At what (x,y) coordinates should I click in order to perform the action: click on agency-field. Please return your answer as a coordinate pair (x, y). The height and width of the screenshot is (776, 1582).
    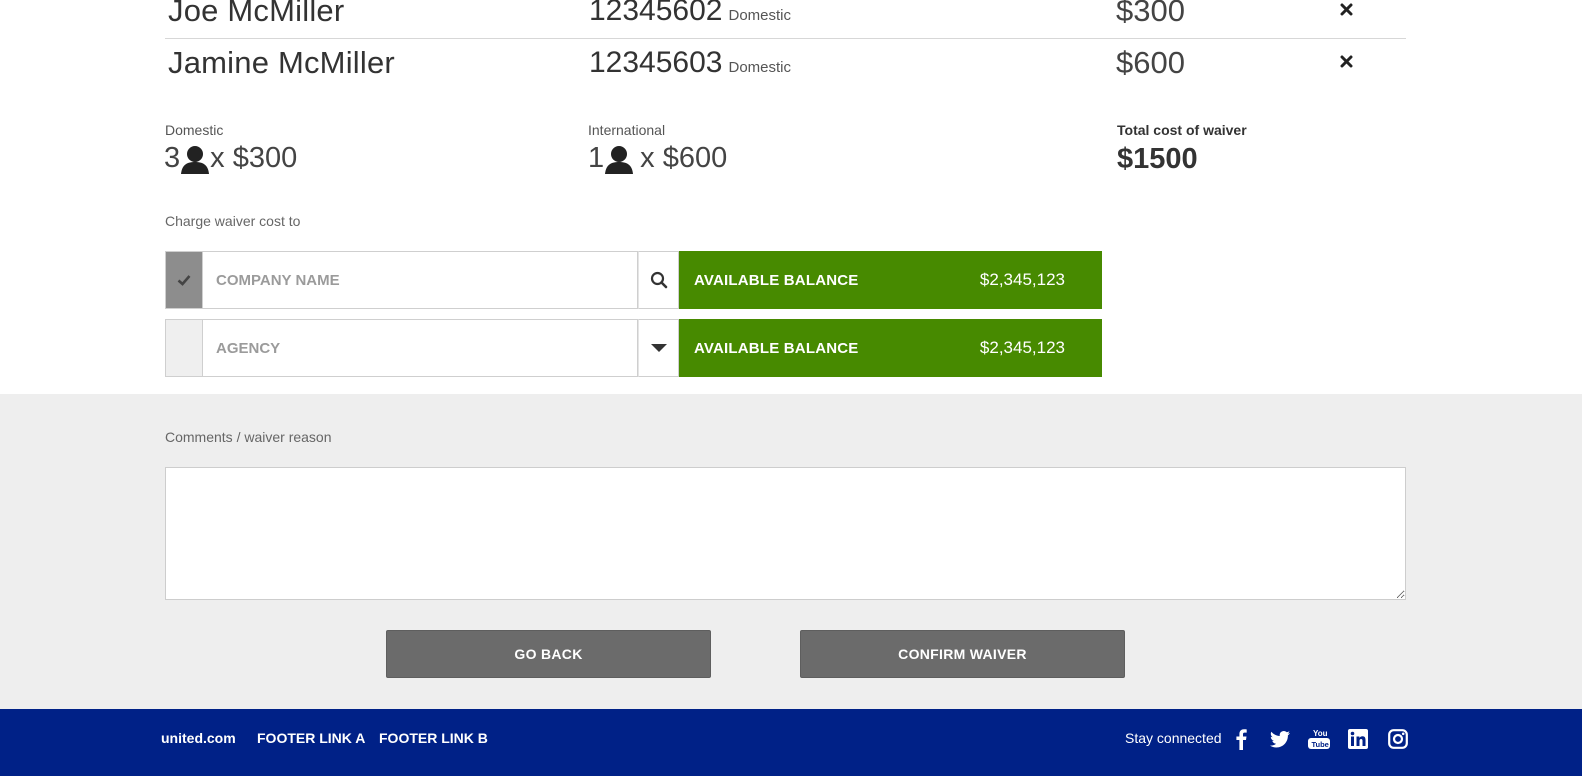
    Looking at the image, I should click on (420, 348).